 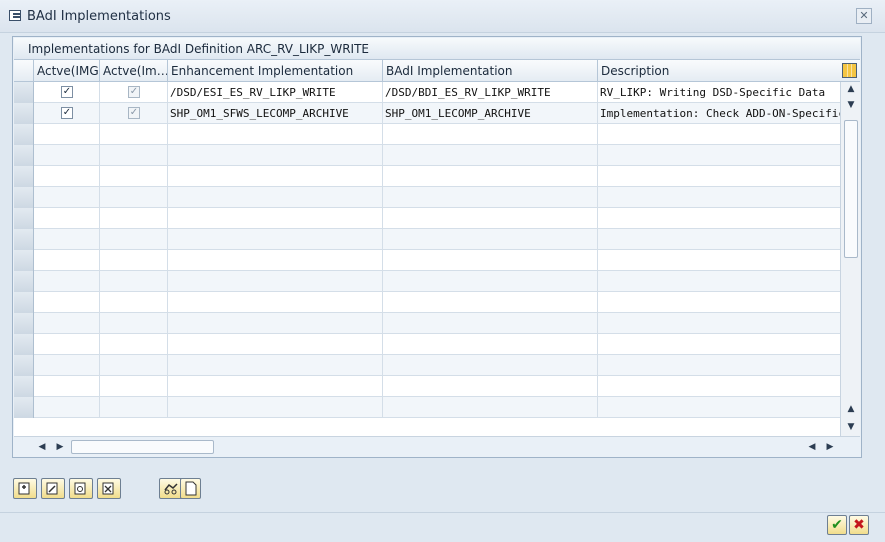 I want to click on scroll-right-icon: ▶, so click(x=830, y=447).